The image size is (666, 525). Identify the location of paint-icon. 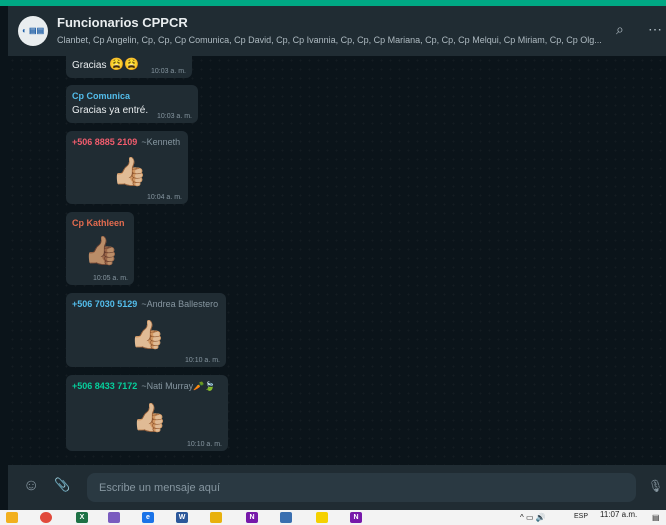
(114, 517).